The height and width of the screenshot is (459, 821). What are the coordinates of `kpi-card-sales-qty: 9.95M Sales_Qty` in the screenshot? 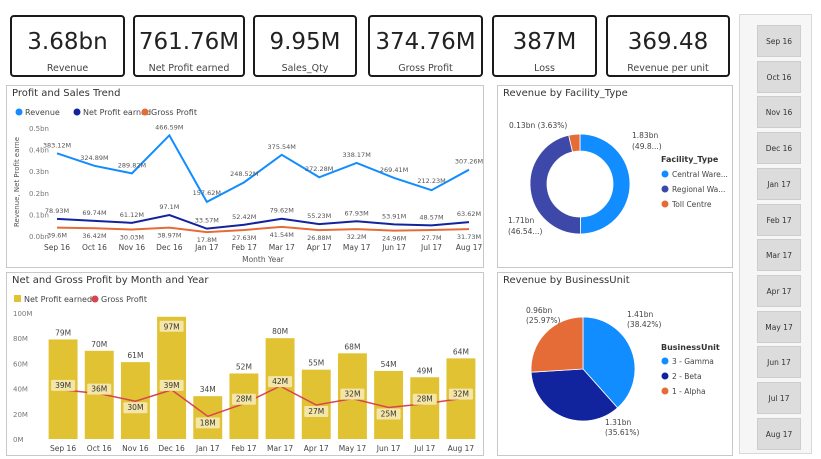 It's located at (305, 46).